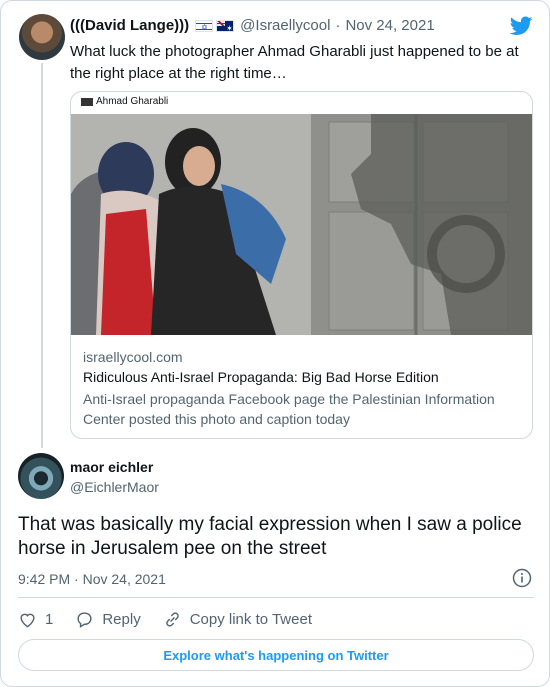  I want to click on image-source-label: Ahmad Gharabli, so click(132, 101).